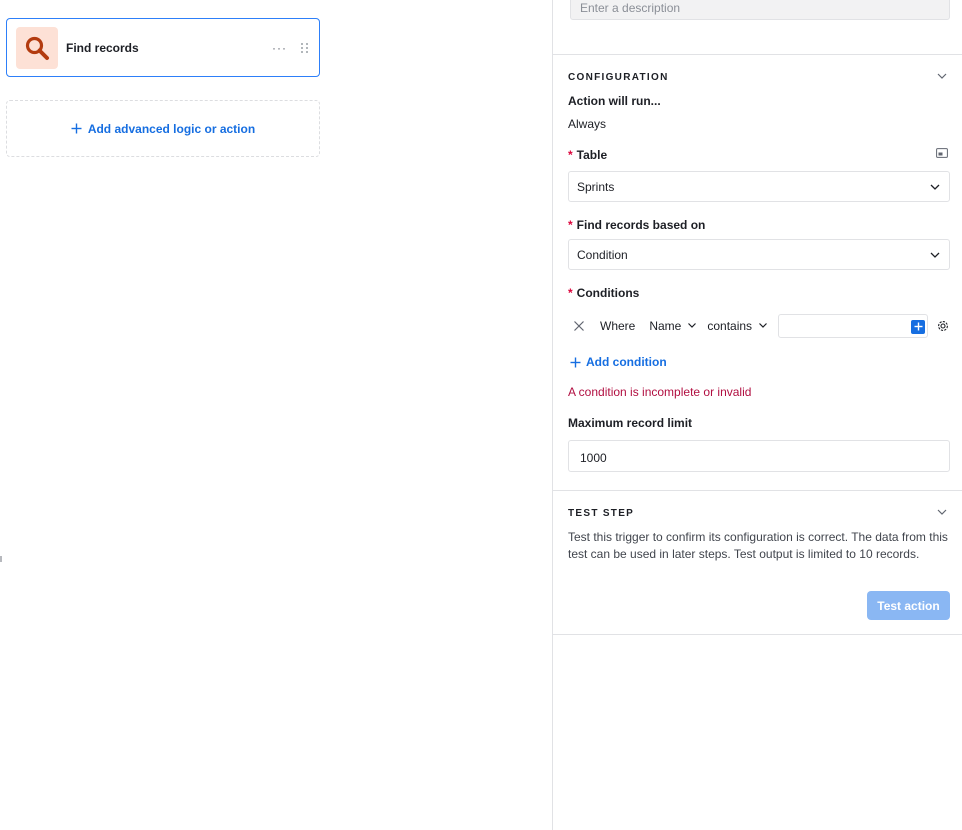 This screenshot has height=830, width=962. What do you see at coordinates (588, 155) in the screenshot?
I see `table-label: * Table` at bounding box center [588, 155].